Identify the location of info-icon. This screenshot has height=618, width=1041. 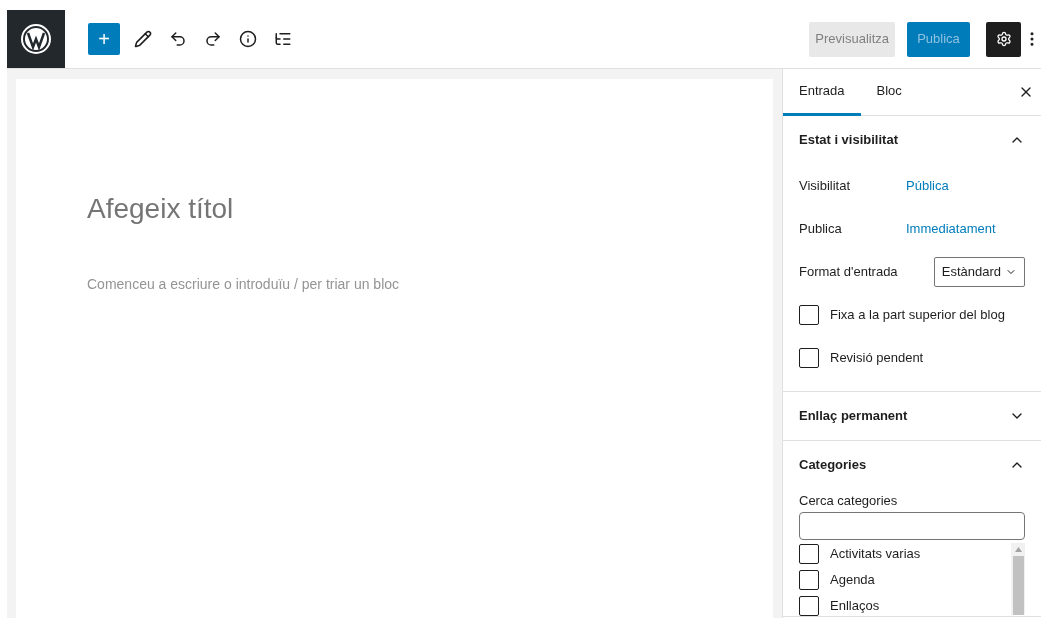
(248, 39).